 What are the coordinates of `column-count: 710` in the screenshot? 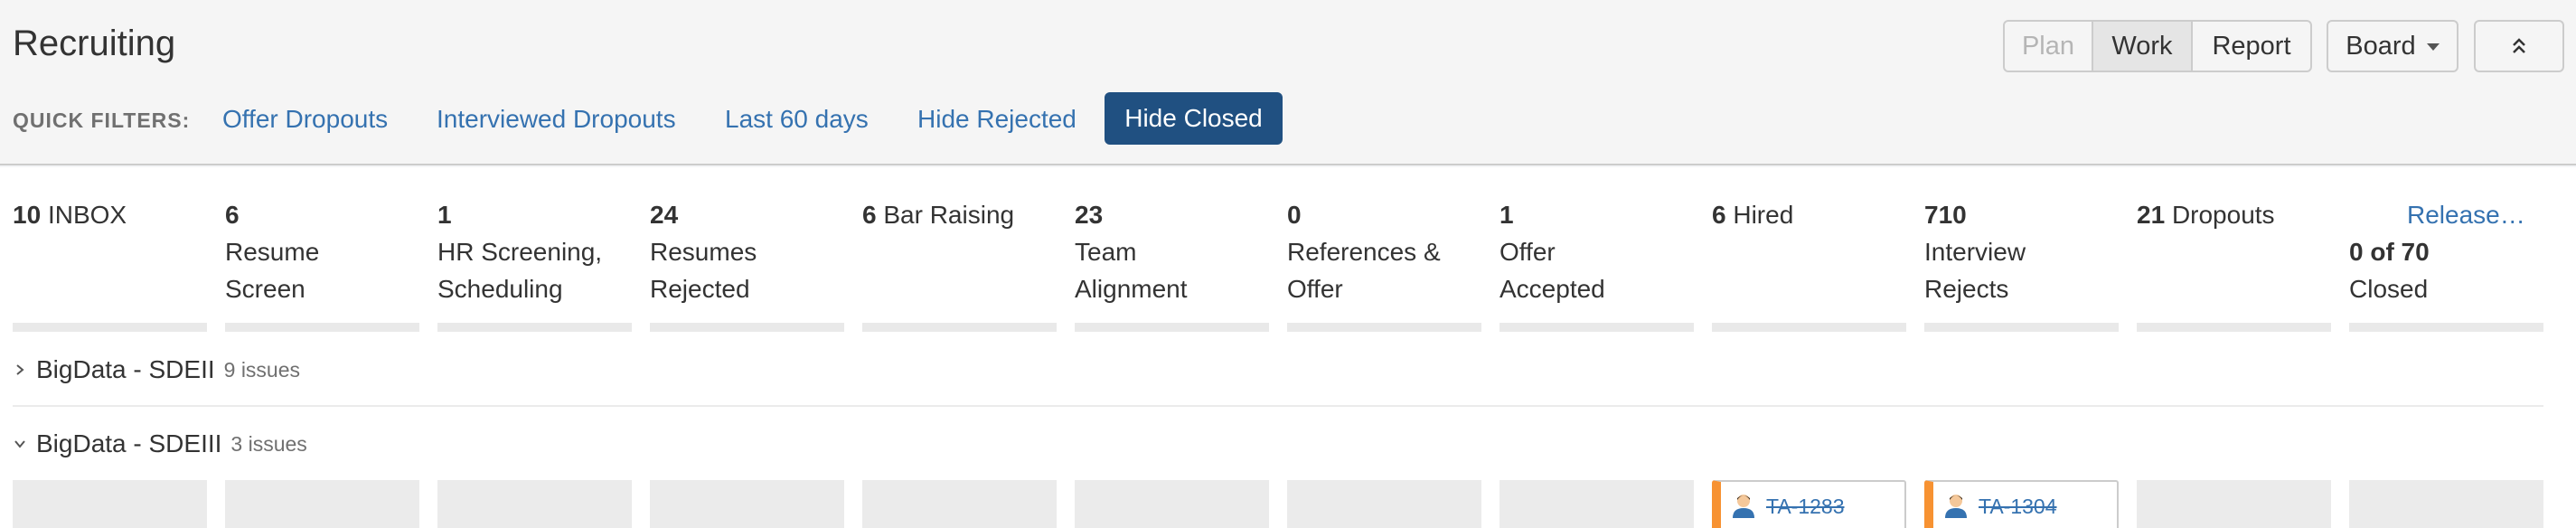 It's located at (1946, 215).